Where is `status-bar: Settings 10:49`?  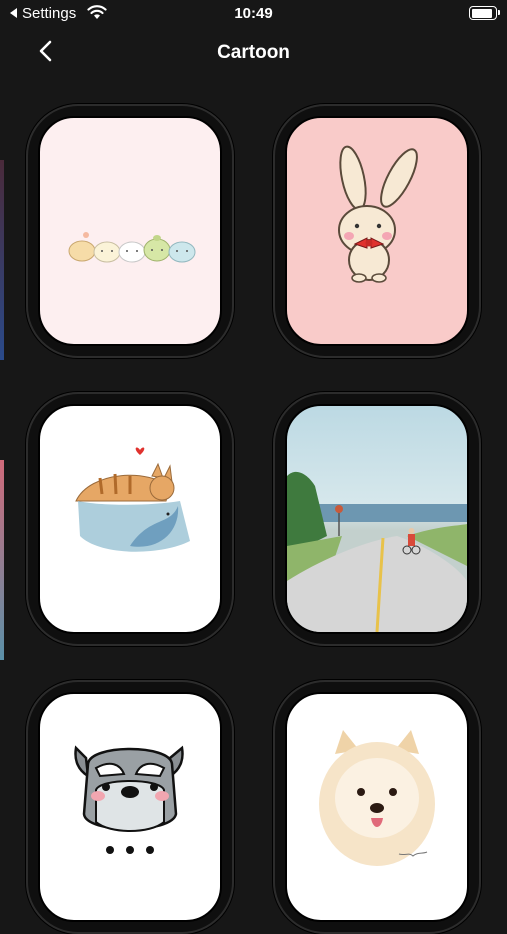
status-bar: Settings 10:49 is located at coordinates (253, 15).